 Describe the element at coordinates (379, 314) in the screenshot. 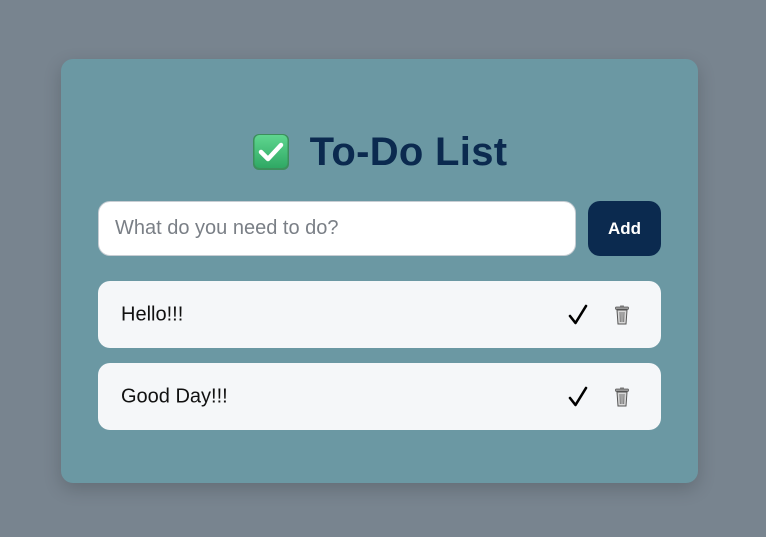

I see `list-item: Hello!!!` at that location.